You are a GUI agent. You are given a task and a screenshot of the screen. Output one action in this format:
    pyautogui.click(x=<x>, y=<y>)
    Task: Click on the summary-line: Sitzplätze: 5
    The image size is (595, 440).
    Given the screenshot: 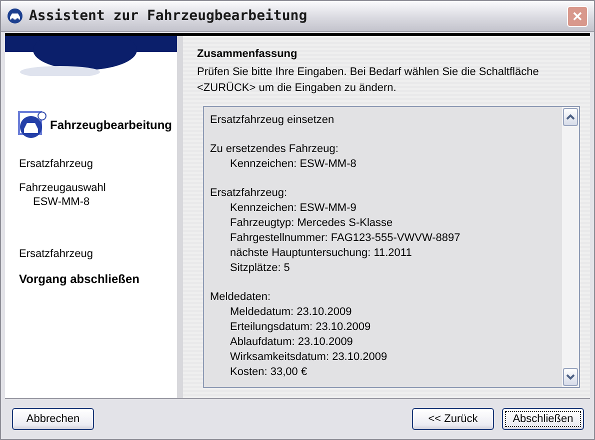 What is the action you would take?
    pyautogui.click(x=260, y=268)
    